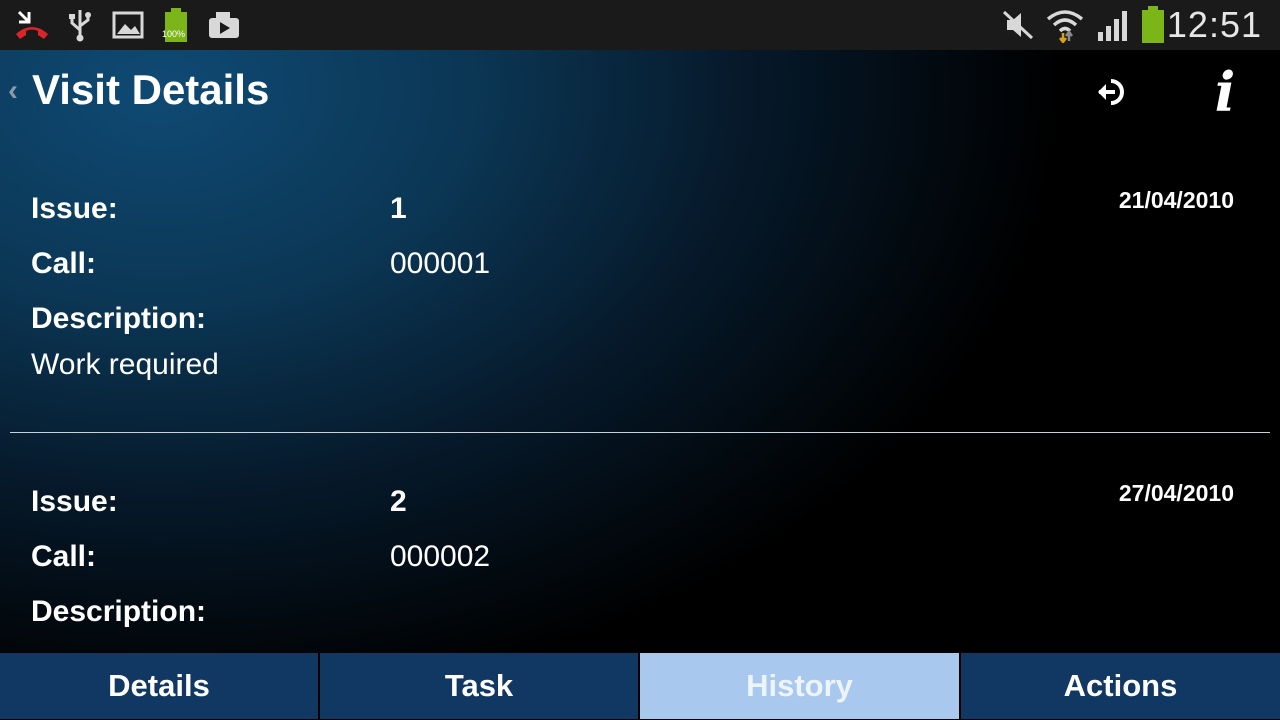 This screenshot has width=1280, height=720. What do you see at coordinates (799, 686) in the screenshot?
I see `tab-history: History` at bounding box center [799, 686].